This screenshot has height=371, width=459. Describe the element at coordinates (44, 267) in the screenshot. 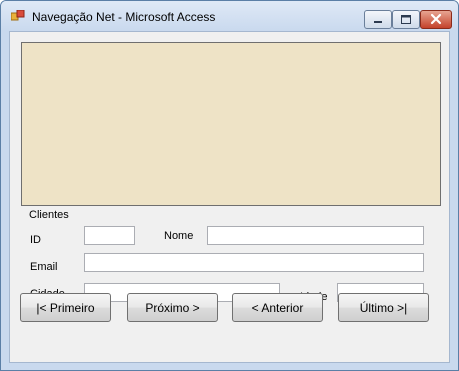

I see `email-label: Email` at that location.